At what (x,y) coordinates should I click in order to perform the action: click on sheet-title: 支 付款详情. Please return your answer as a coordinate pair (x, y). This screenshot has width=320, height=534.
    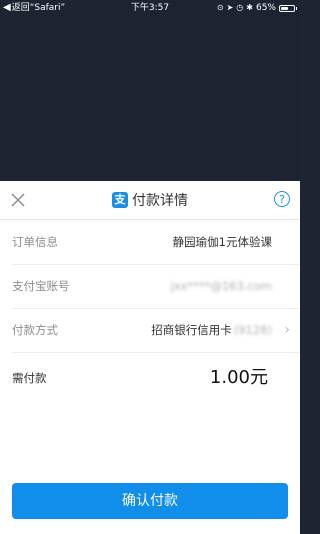
    Looking at the image, I should click on (150, 200).